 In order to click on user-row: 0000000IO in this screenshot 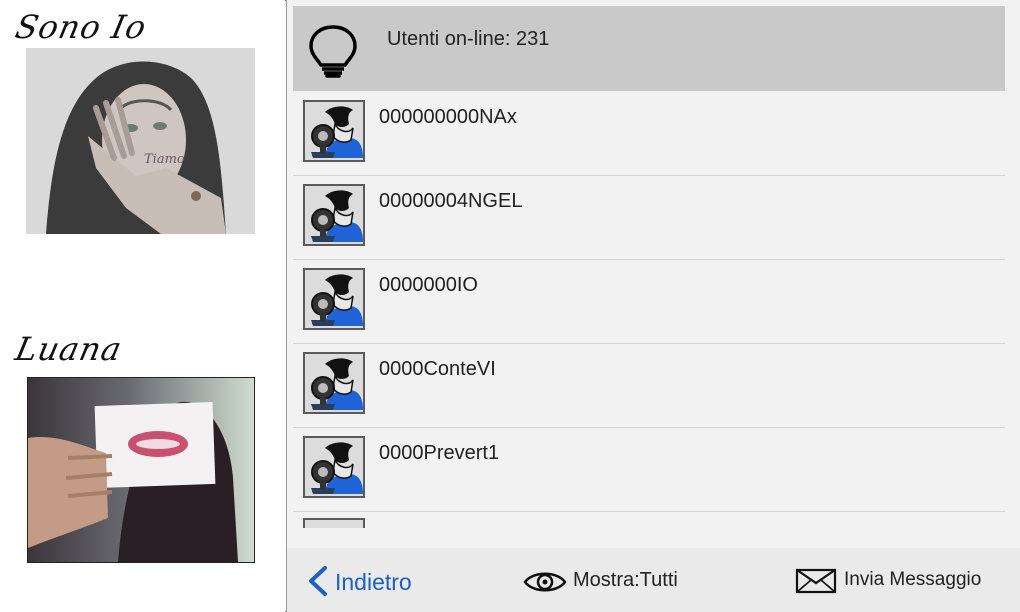, I will do `click(649, 302)`.